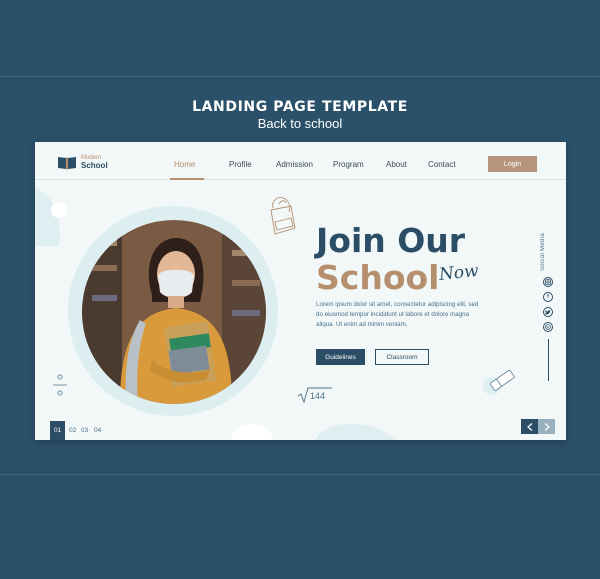 The height and width of the screenshot is (579, 600). What do you see at coordinates (442, 165) in the screenshot?
I see `nav-item-contact: Contact` at bounding box center [442, 165].